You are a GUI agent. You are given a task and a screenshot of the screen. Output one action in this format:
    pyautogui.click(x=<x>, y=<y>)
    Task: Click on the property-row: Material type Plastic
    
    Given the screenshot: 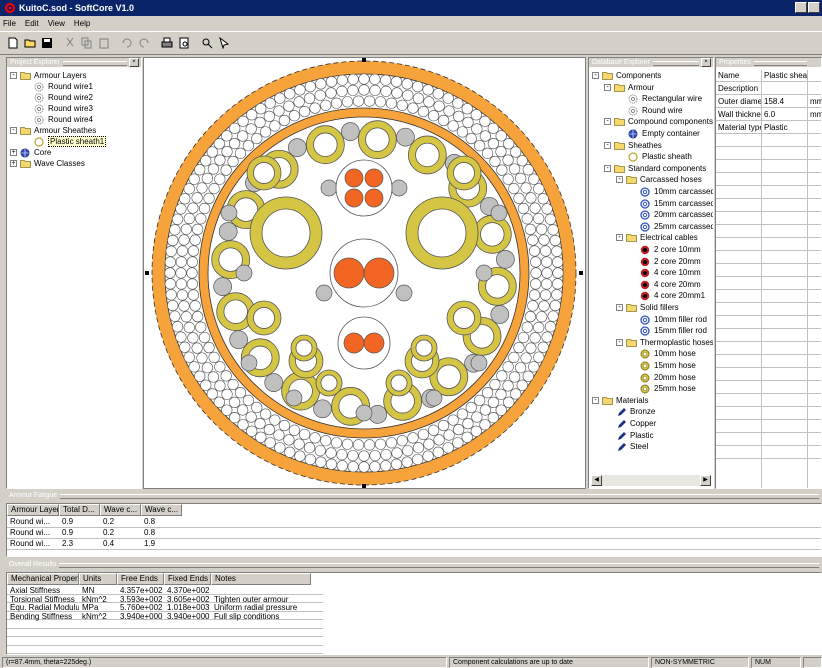 What is the action you would take?
    pyautogui.click(x=768, y=128)
    